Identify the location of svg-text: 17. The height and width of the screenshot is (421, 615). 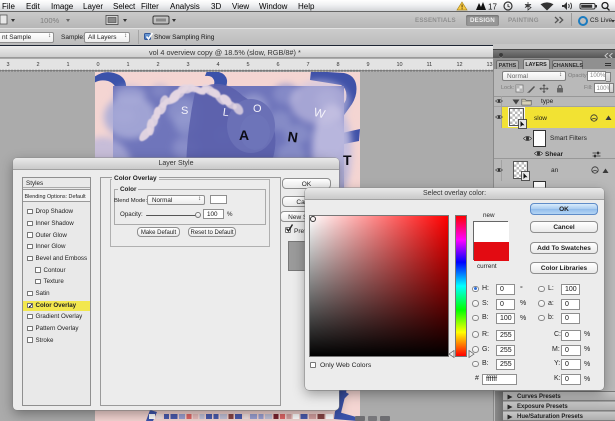
(492, 7).